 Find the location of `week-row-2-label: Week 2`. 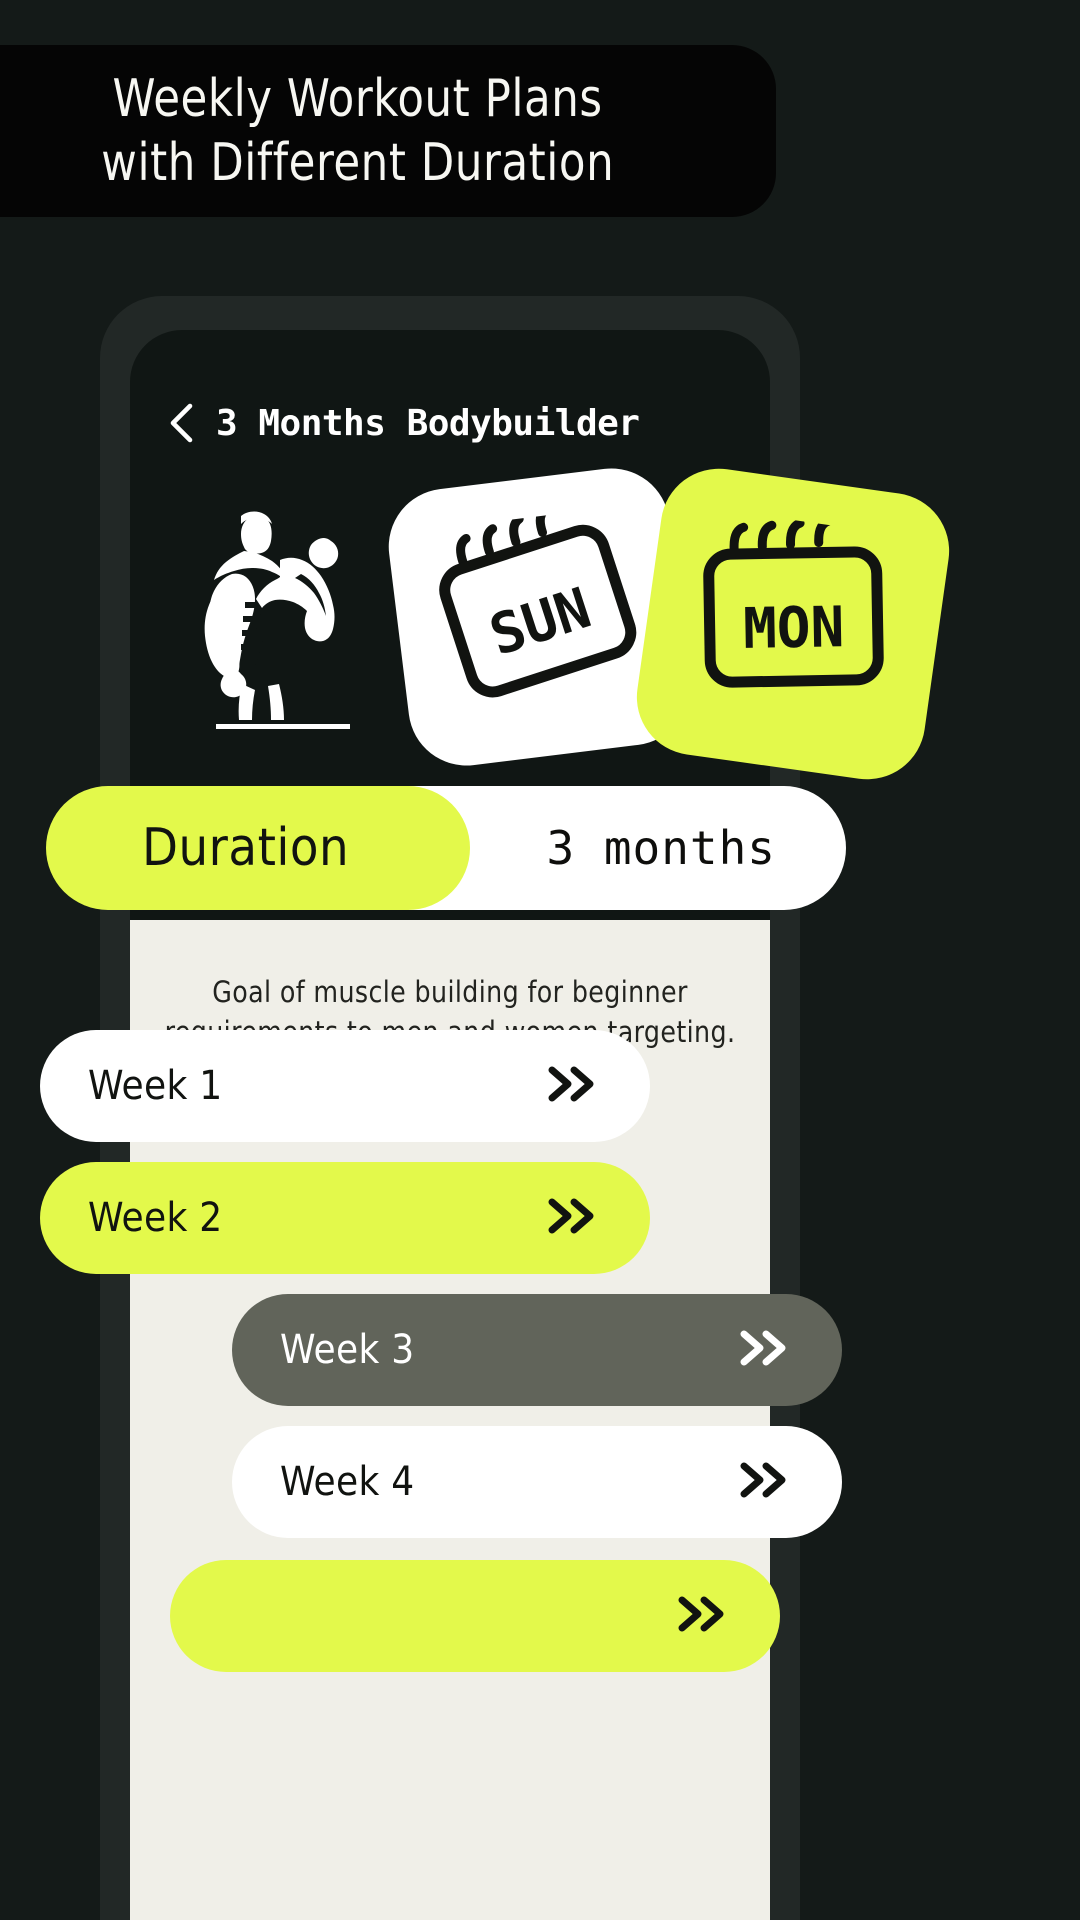

week-row-2-label: Week 2 is located at coordinates (155, 1218).